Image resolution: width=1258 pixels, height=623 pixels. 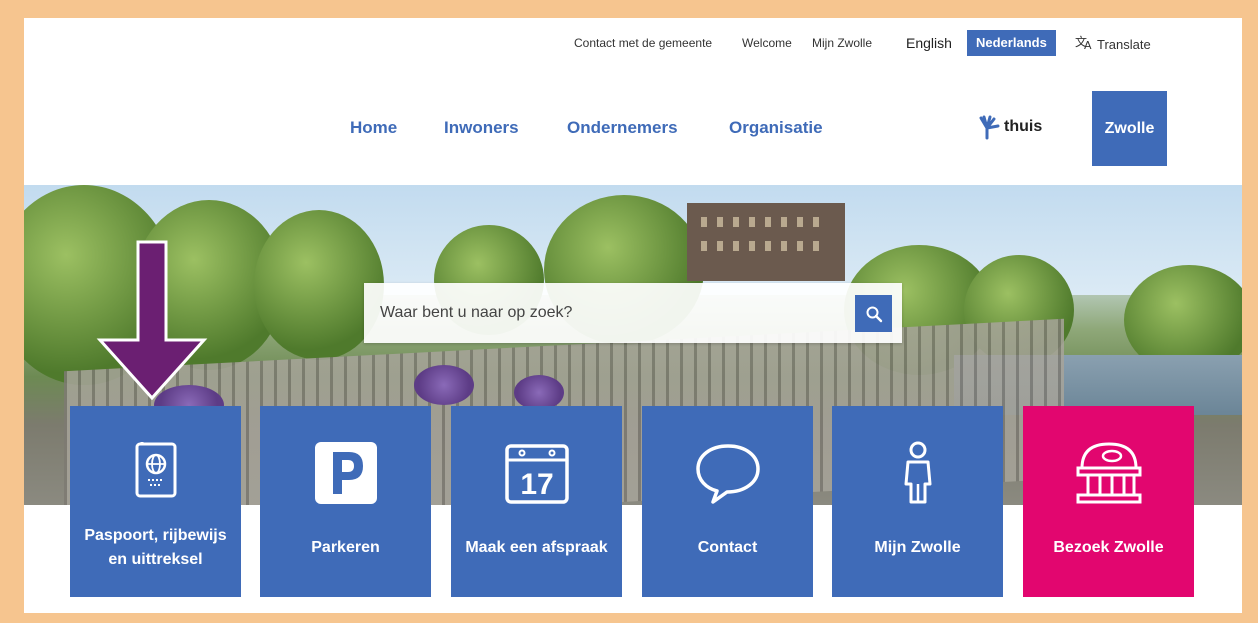 What do you see at coordinates (1108, 473) in the screenshot?
I see `museum-icon` at bounding box center [1108, 473].